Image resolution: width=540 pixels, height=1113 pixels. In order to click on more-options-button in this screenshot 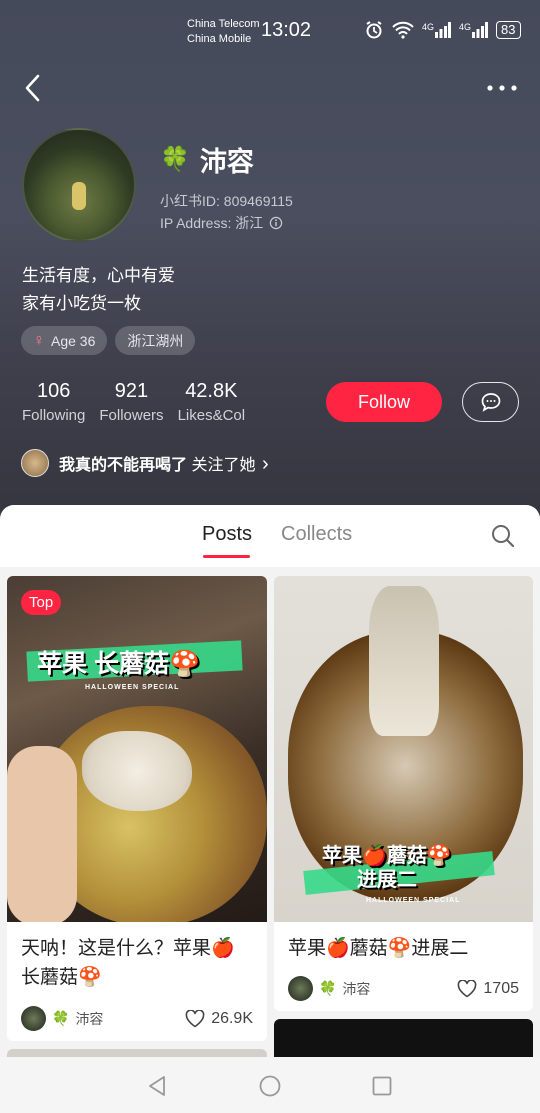, I will do `click(502, 88)`.